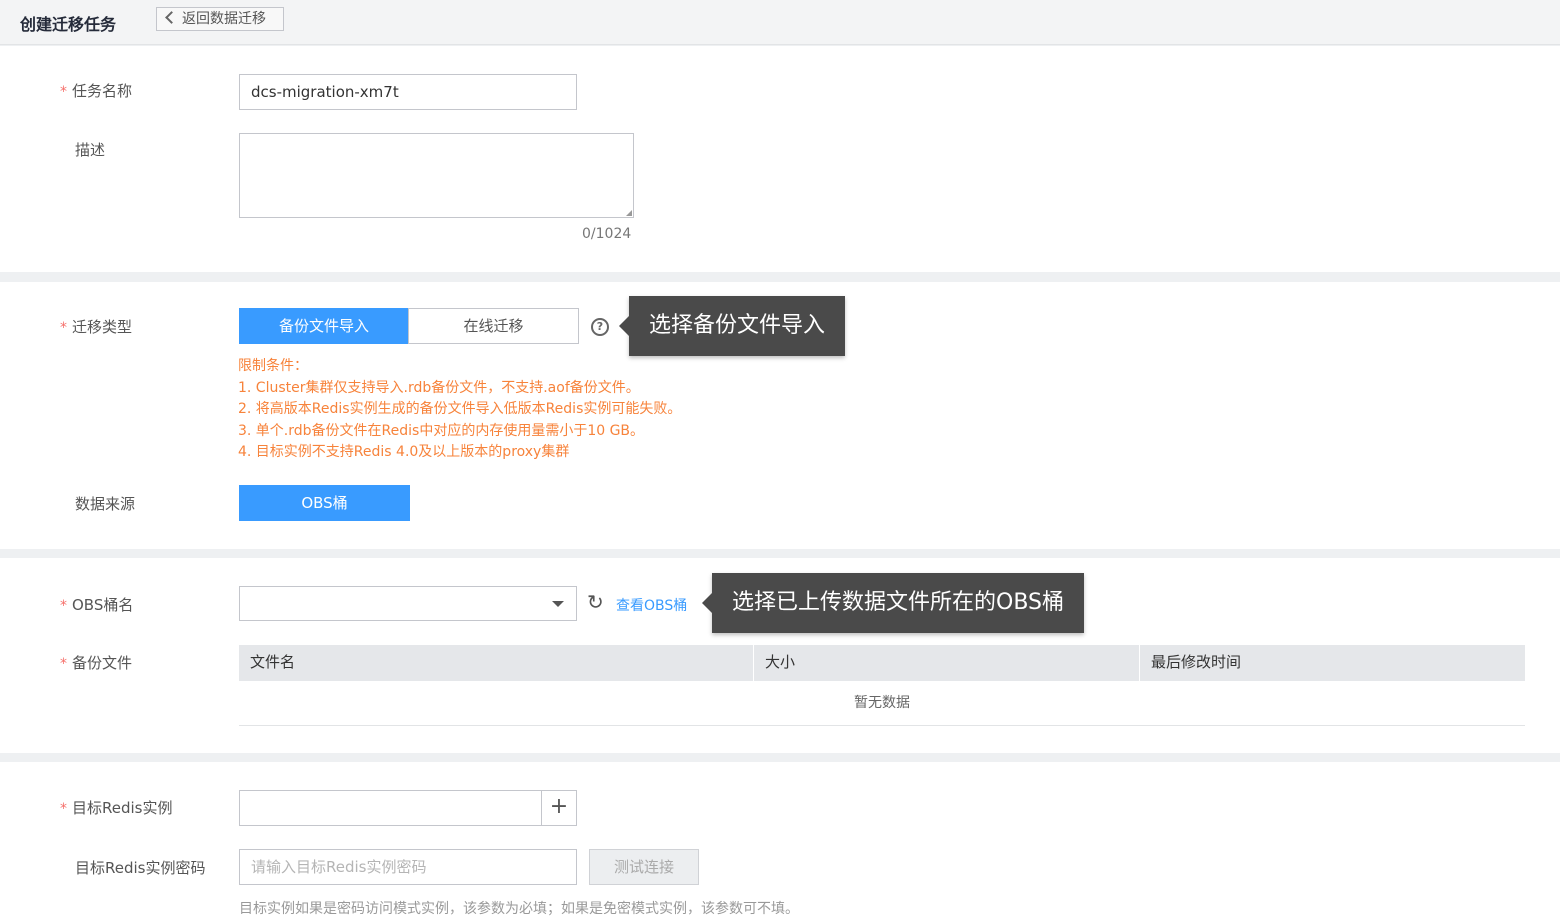  Describe the element at coordinates (408, 867) in the screenshot. I see `target-password-input` at that location.